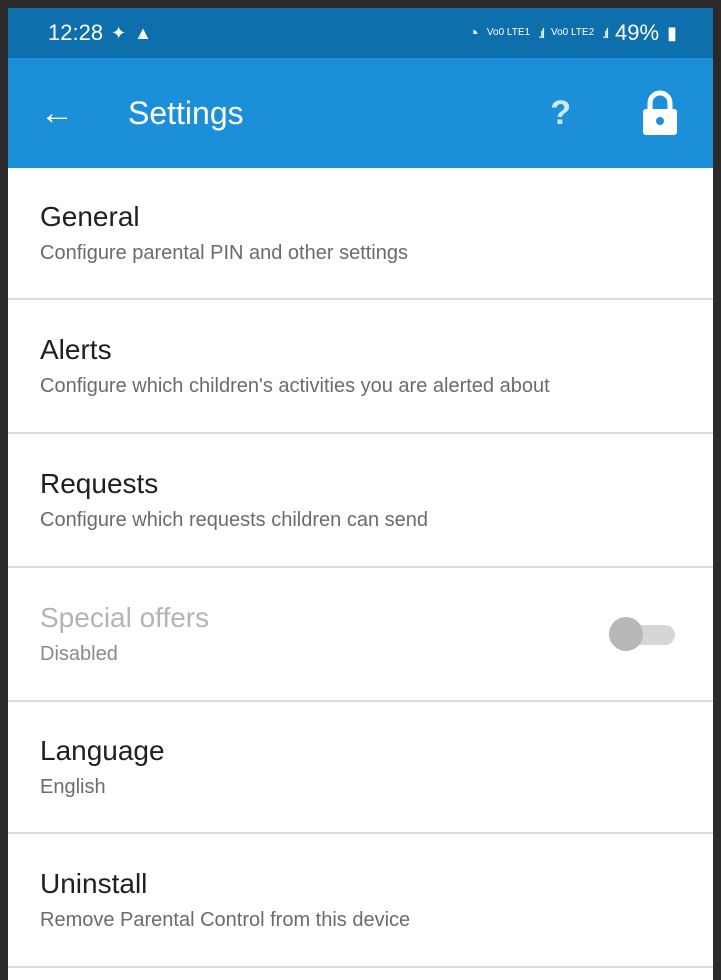 The height and width of the screenshot is (980, 721). What do you see at coordinates (125, 617) in the screenshot?
I see `setting-title: Special offers` at bounding box center [125, 617].